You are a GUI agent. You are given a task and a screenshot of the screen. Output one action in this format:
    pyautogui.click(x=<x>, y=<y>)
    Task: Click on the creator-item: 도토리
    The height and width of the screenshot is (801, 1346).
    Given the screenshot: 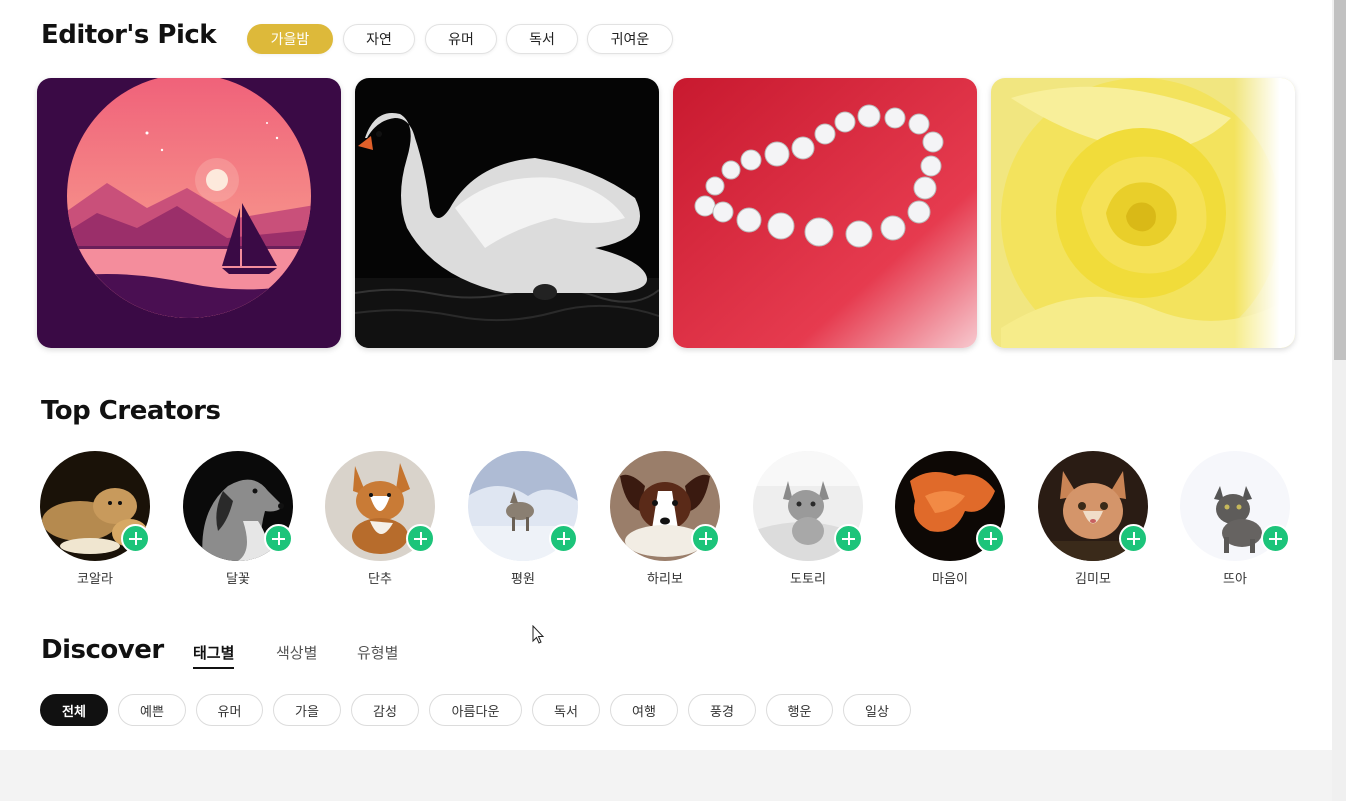 What is the action you would take?
    pyautogui.click(x=808, y=521)
    